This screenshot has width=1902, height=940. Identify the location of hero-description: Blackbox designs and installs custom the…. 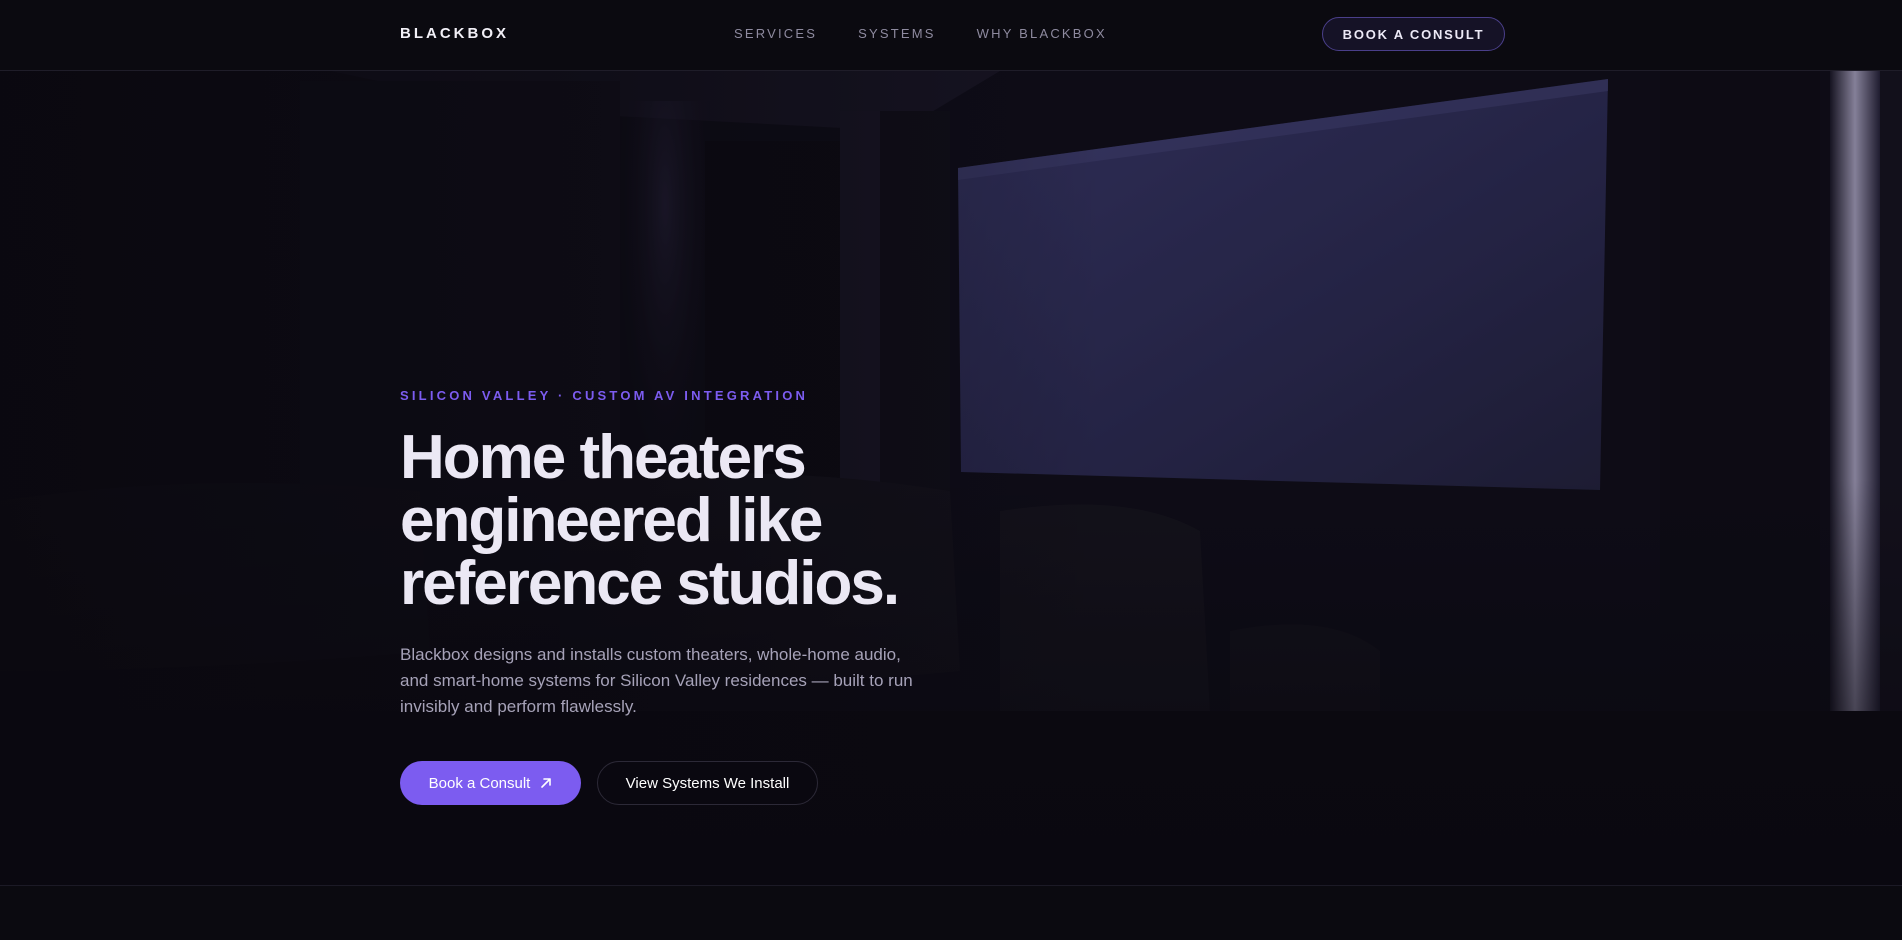
(656, 680).